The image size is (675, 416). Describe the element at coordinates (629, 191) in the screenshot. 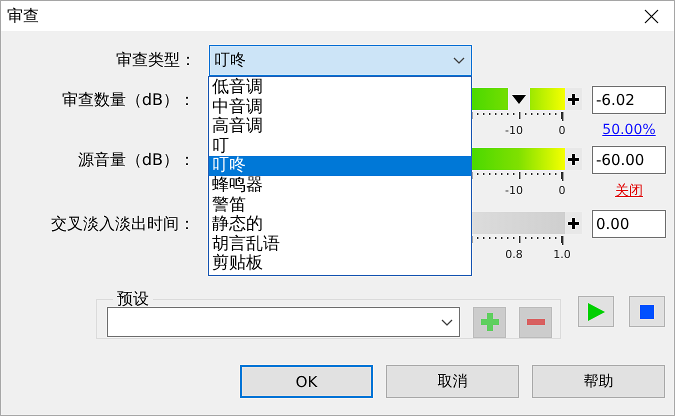

I see `status-link: 关闭` at that location.